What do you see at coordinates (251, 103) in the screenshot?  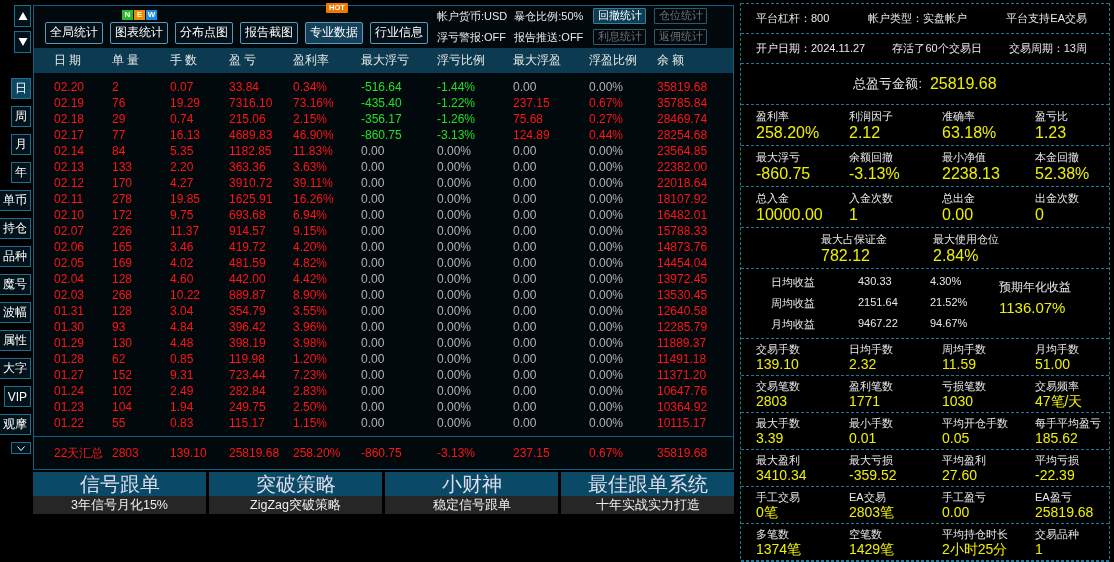 I see `table-cell-text: 7316.10` at bounding box center [251, 103].